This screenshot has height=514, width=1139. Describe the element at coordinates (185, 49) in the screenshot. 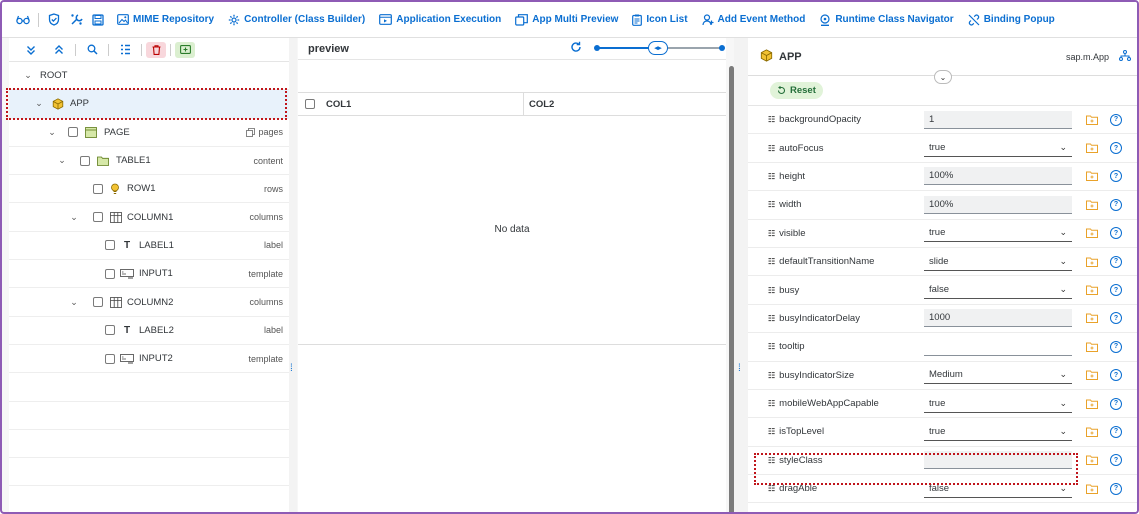

I see `add-control-button` at that location.